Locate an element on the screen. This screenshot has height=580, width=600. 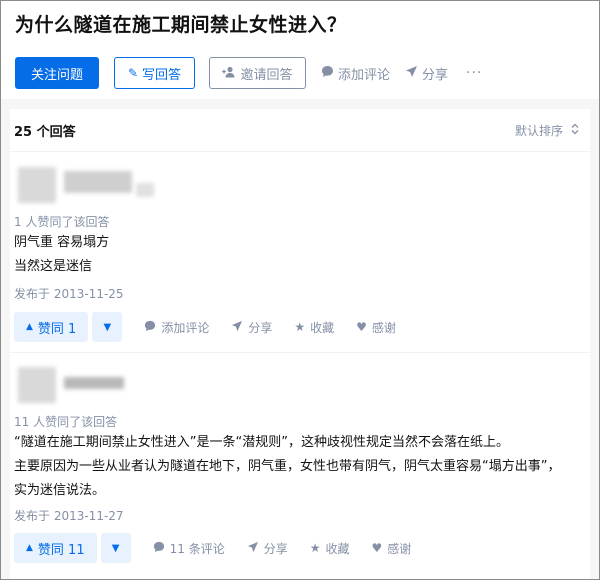
invite-answer-button: 邀请回答 is located at coordinates (257, 73).